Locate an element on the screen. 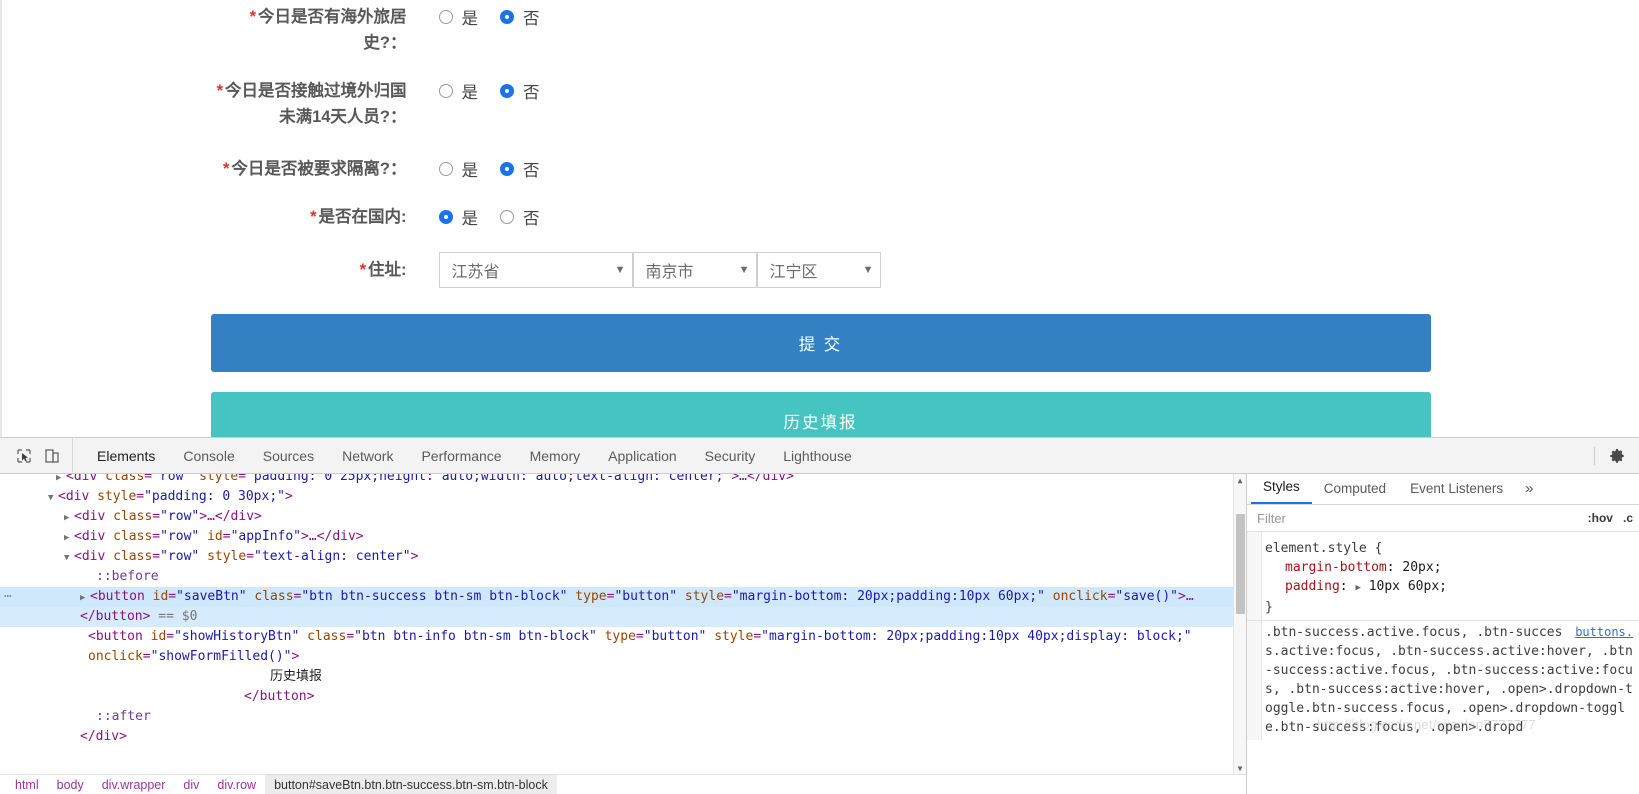 The height and width of the screenshot is (794, 1639). css-value: 20px; is located at coordinates (1422, 567).